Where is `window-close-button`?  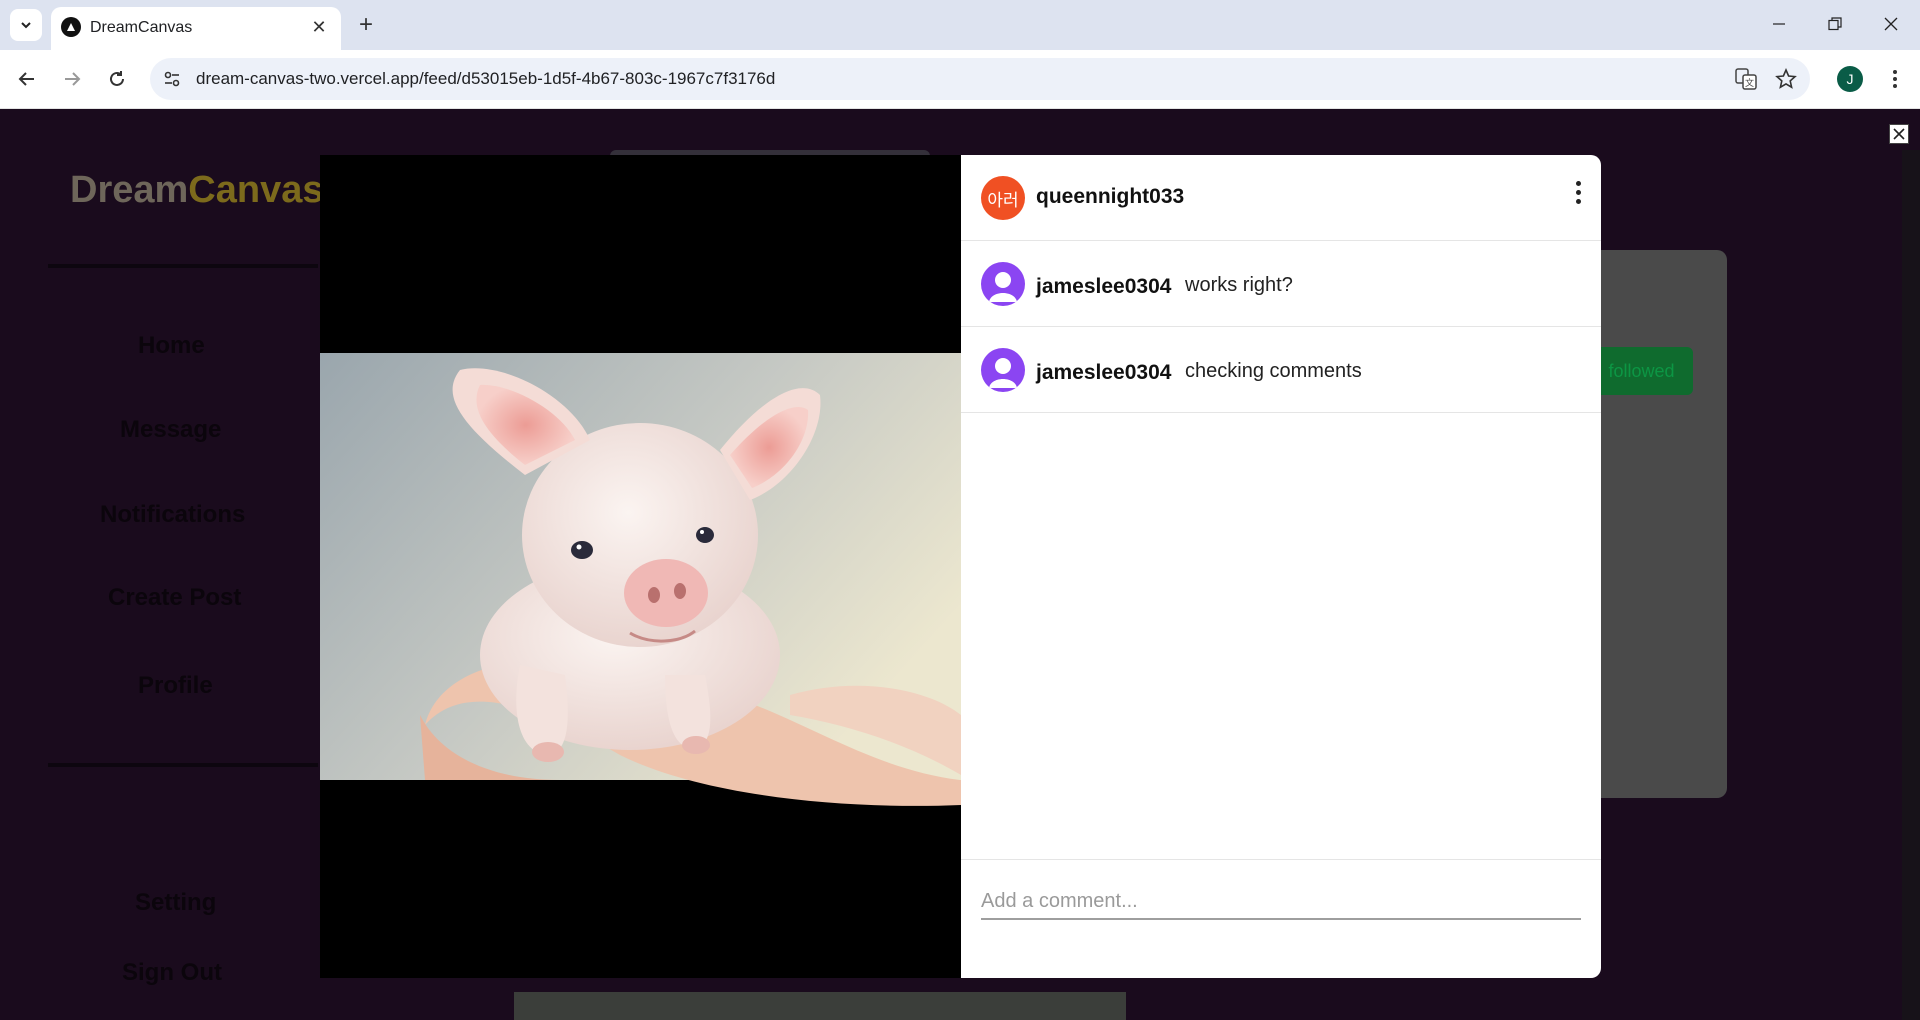
window-close-button is located at coordinates (1891, 24).